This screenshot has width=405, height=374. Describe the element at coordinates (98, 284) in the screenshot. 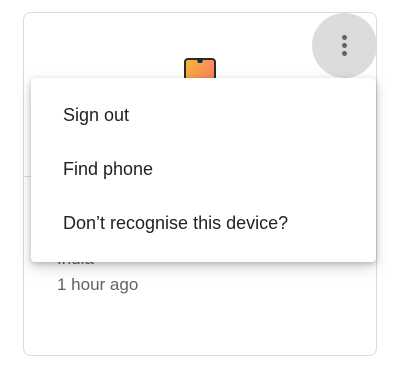

I see `last-seen-time: 1 hour ago` at that location.